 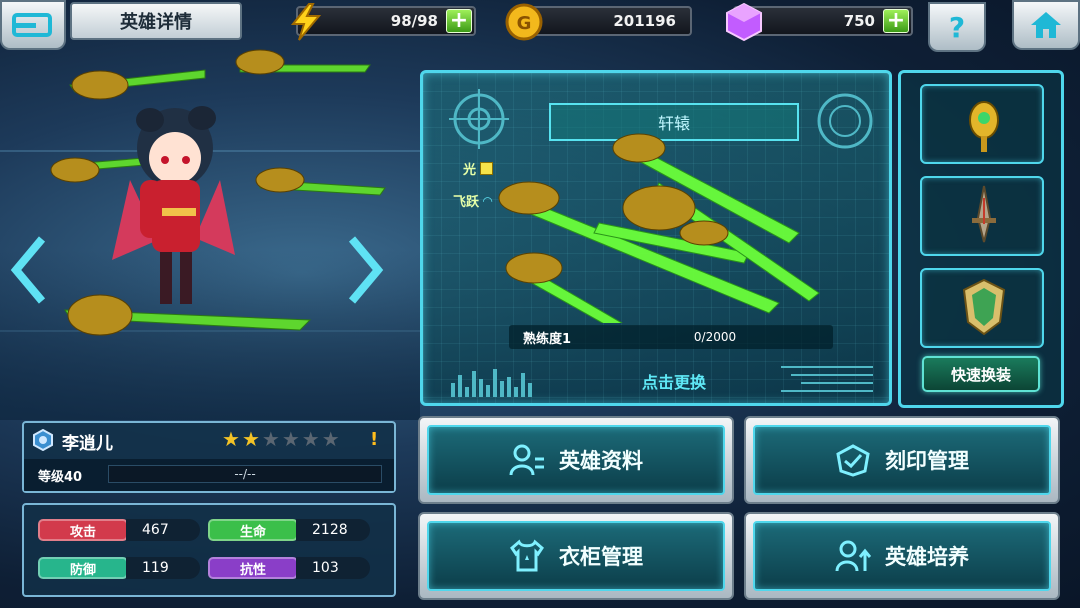 I want to click on hero-class-icon, so click(x=43, y=440).